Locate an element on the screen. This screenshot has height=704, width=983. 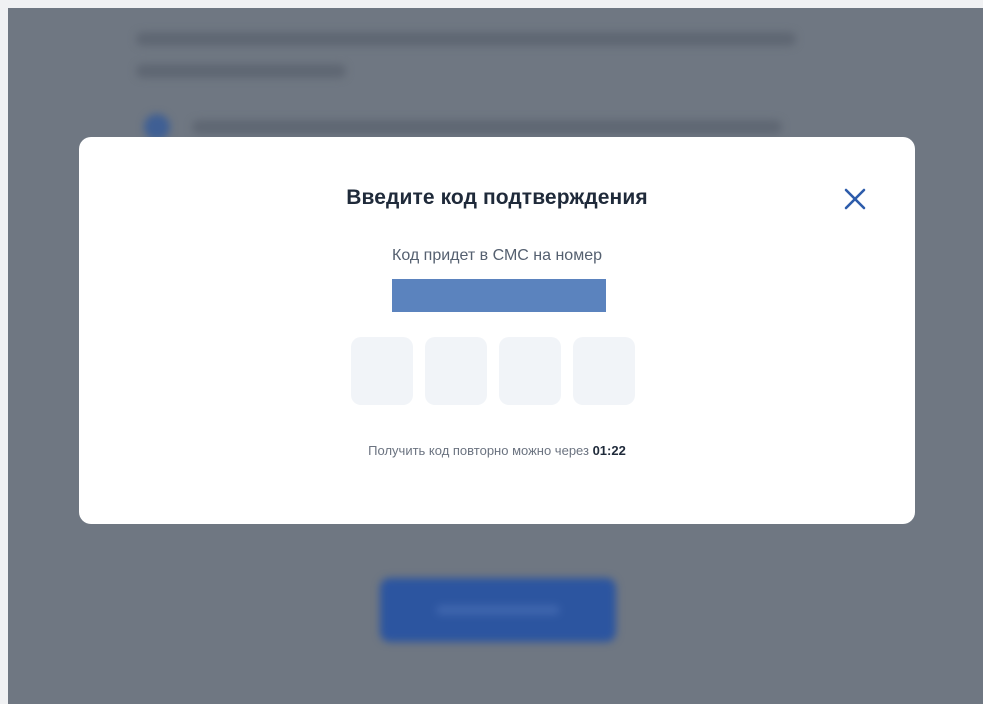
background-submit-label is located at coordinates (498, 610).